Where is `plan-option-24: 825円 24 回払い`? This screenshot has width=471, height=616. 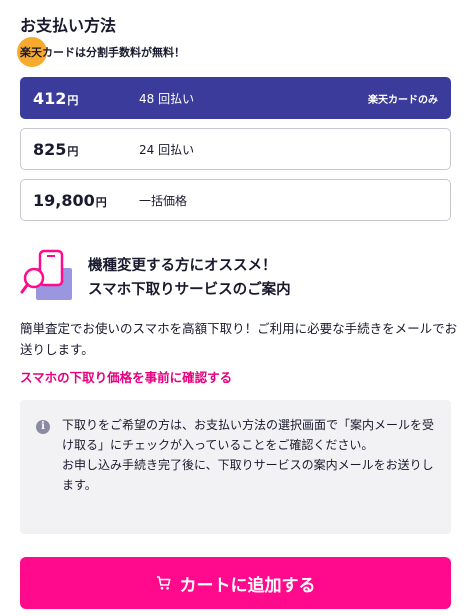 plan-option-24: 825円 24 回払い is located at coordinates (235, 149).